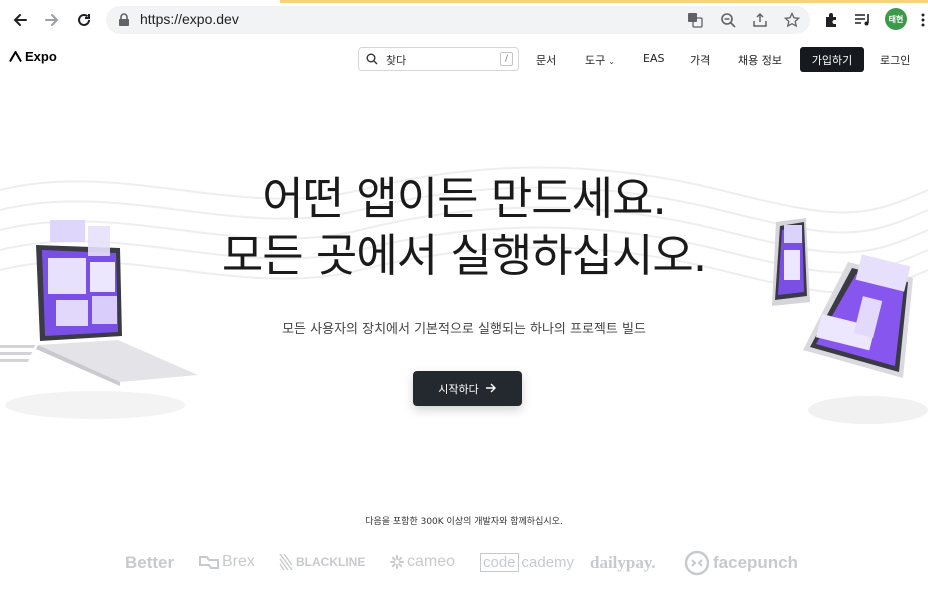 Image resolution: width=928 pixels, height=605 pixels. What do you see at coordinates (458, 20) in the screenshot?
I see `address-bar: https://expo.dev` at bounding box center [458, 20].